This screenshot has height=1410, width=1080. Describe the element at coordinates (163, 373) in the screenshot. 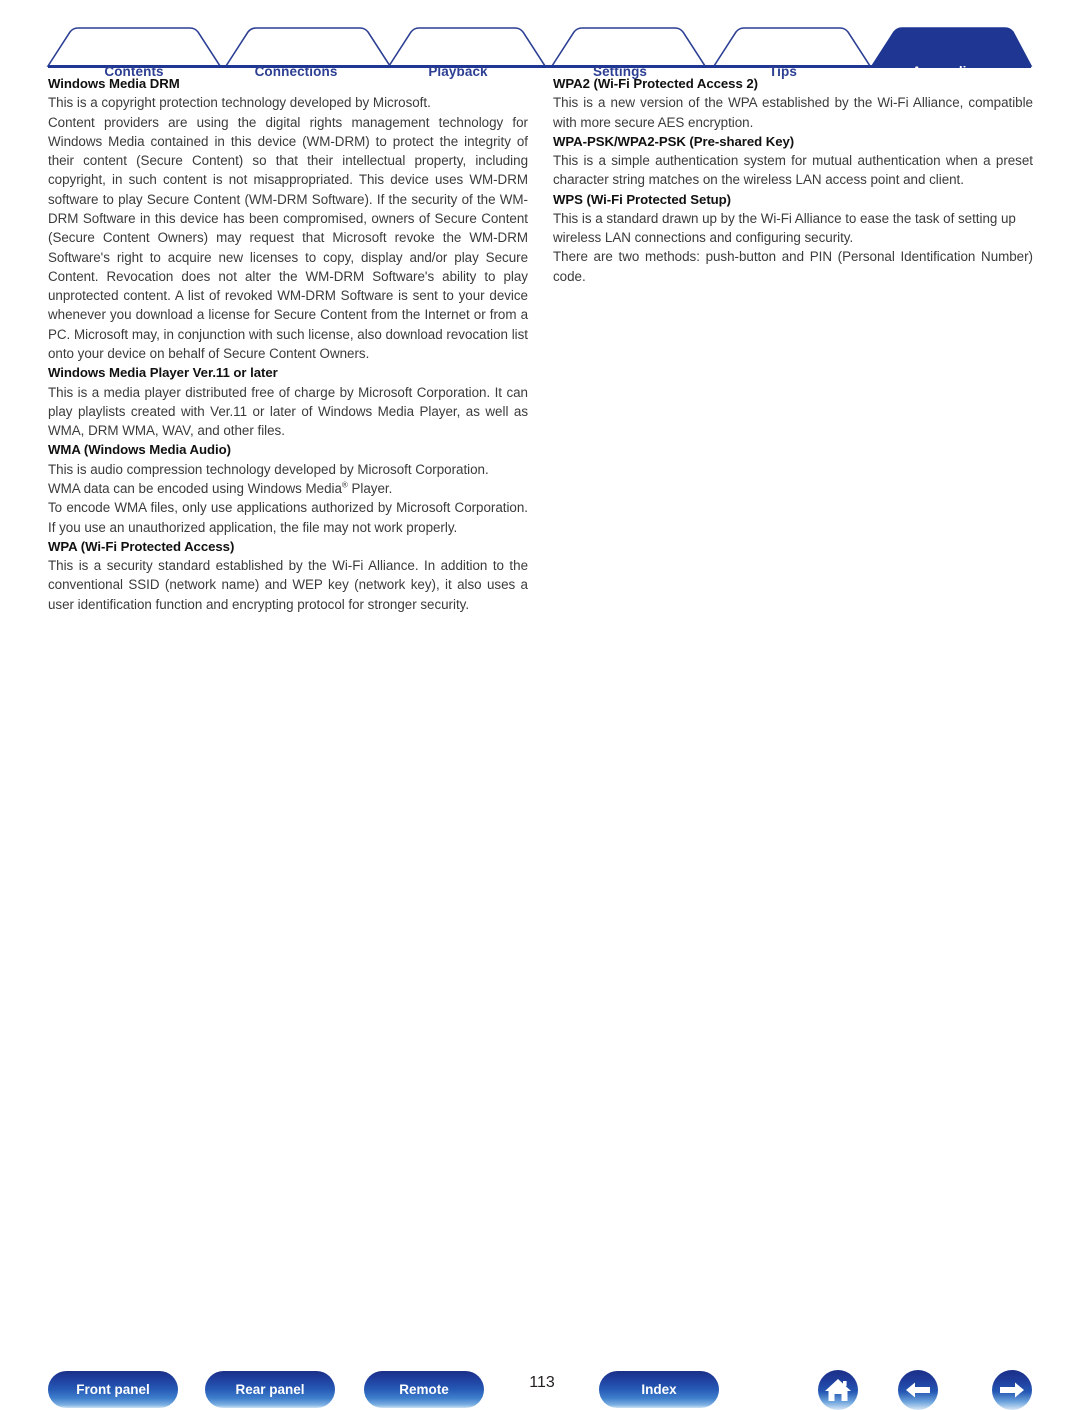

I see `section-heading-windows-media-player: Windows Media Player Ver.11 or later` at that location.